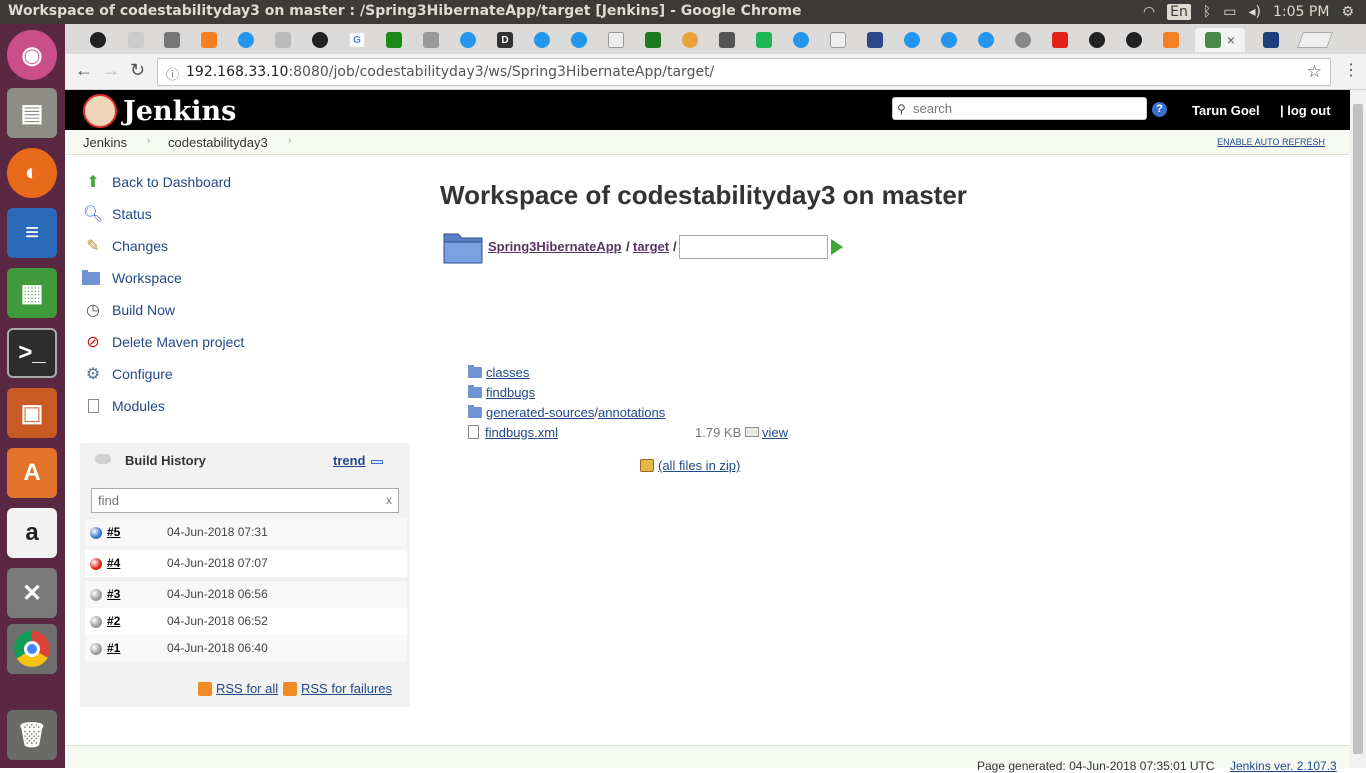 This screenshot has width=1366, height=773. I want to click on breadcrumb-job: codestabilityday3, so click(218, 142).